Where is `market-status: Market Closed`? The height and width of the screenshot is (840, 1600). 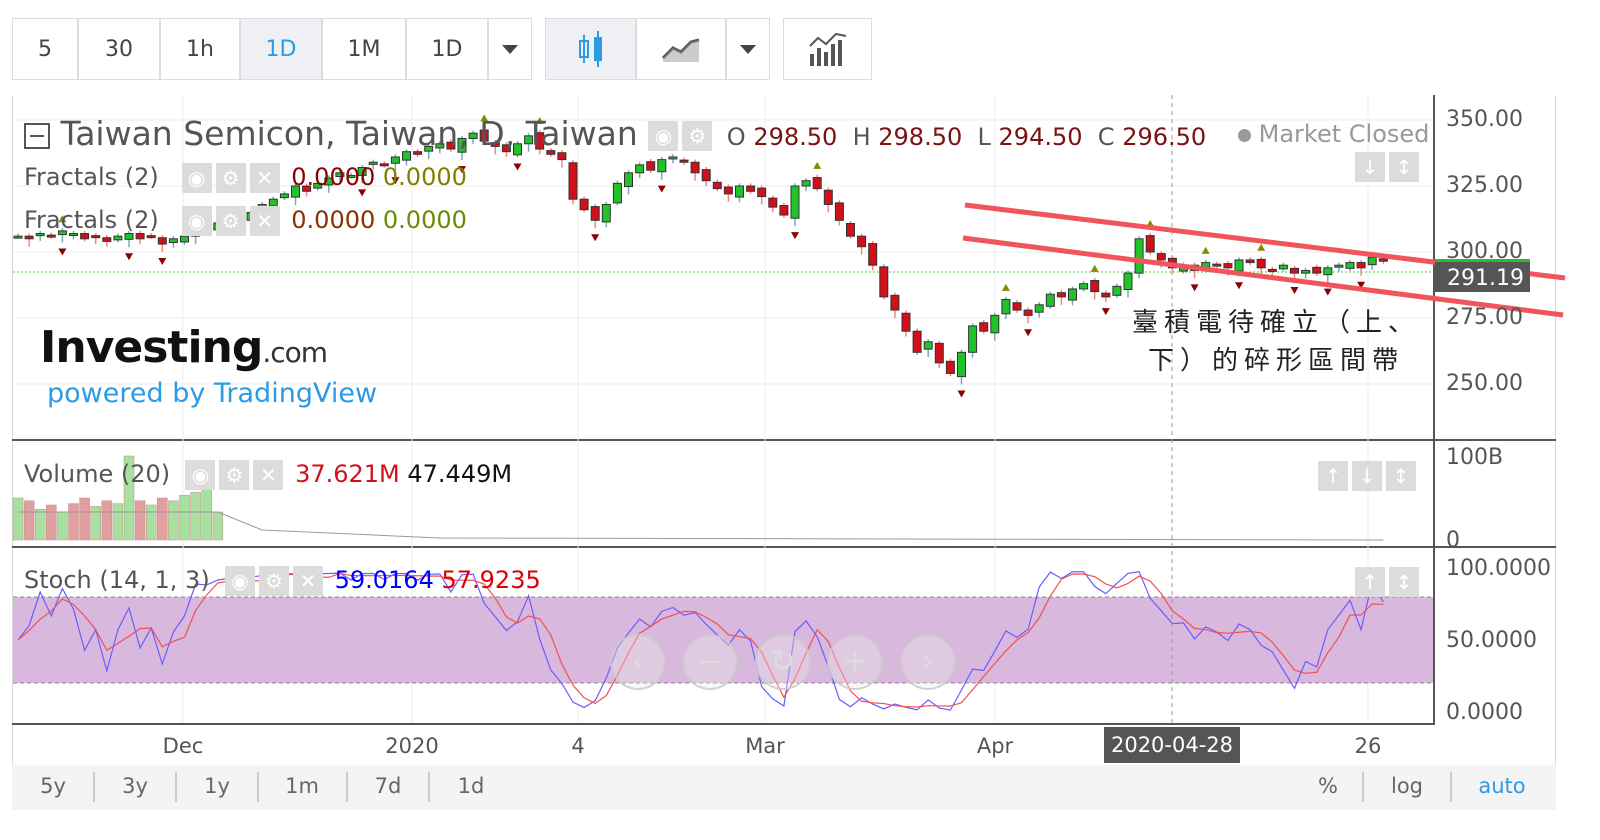
market-status: Market Closed is located at coordinates (1333, 134).